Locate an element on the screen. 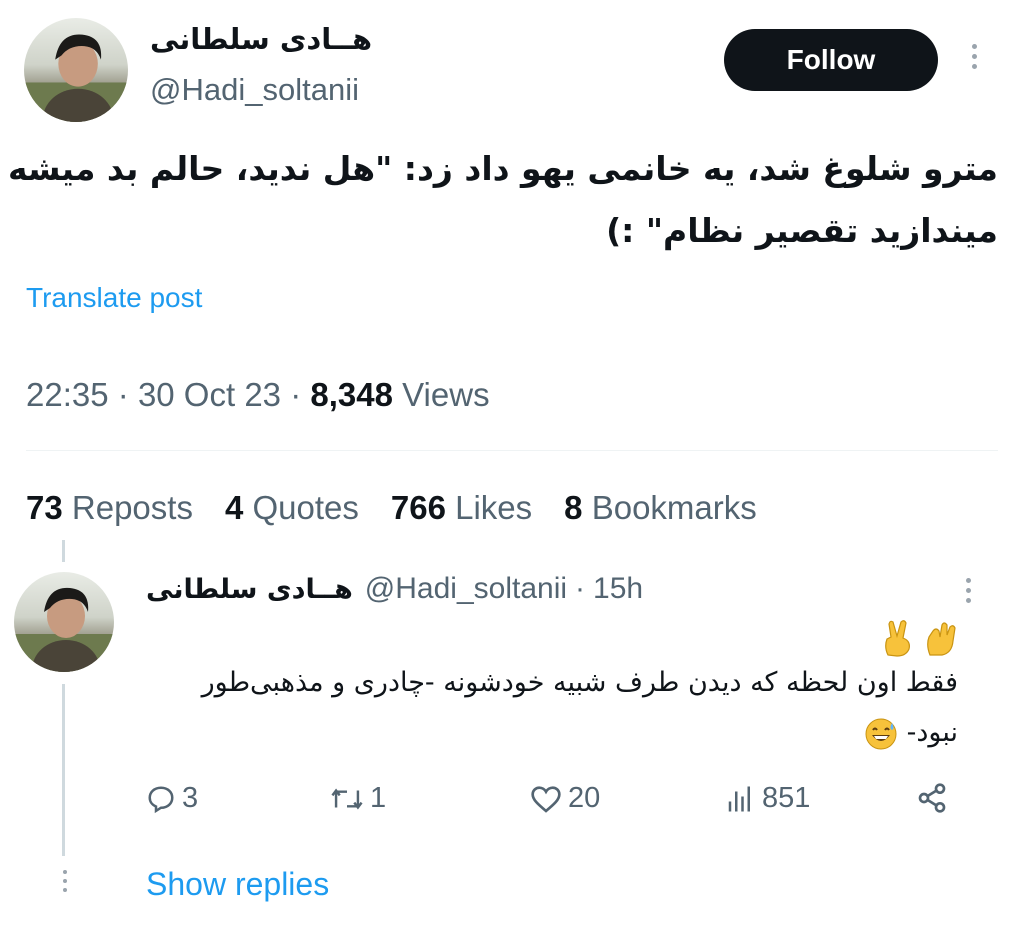  tweet-text-line: میندازید تقصیر نظام" :) is located at coordinates (802, 230).